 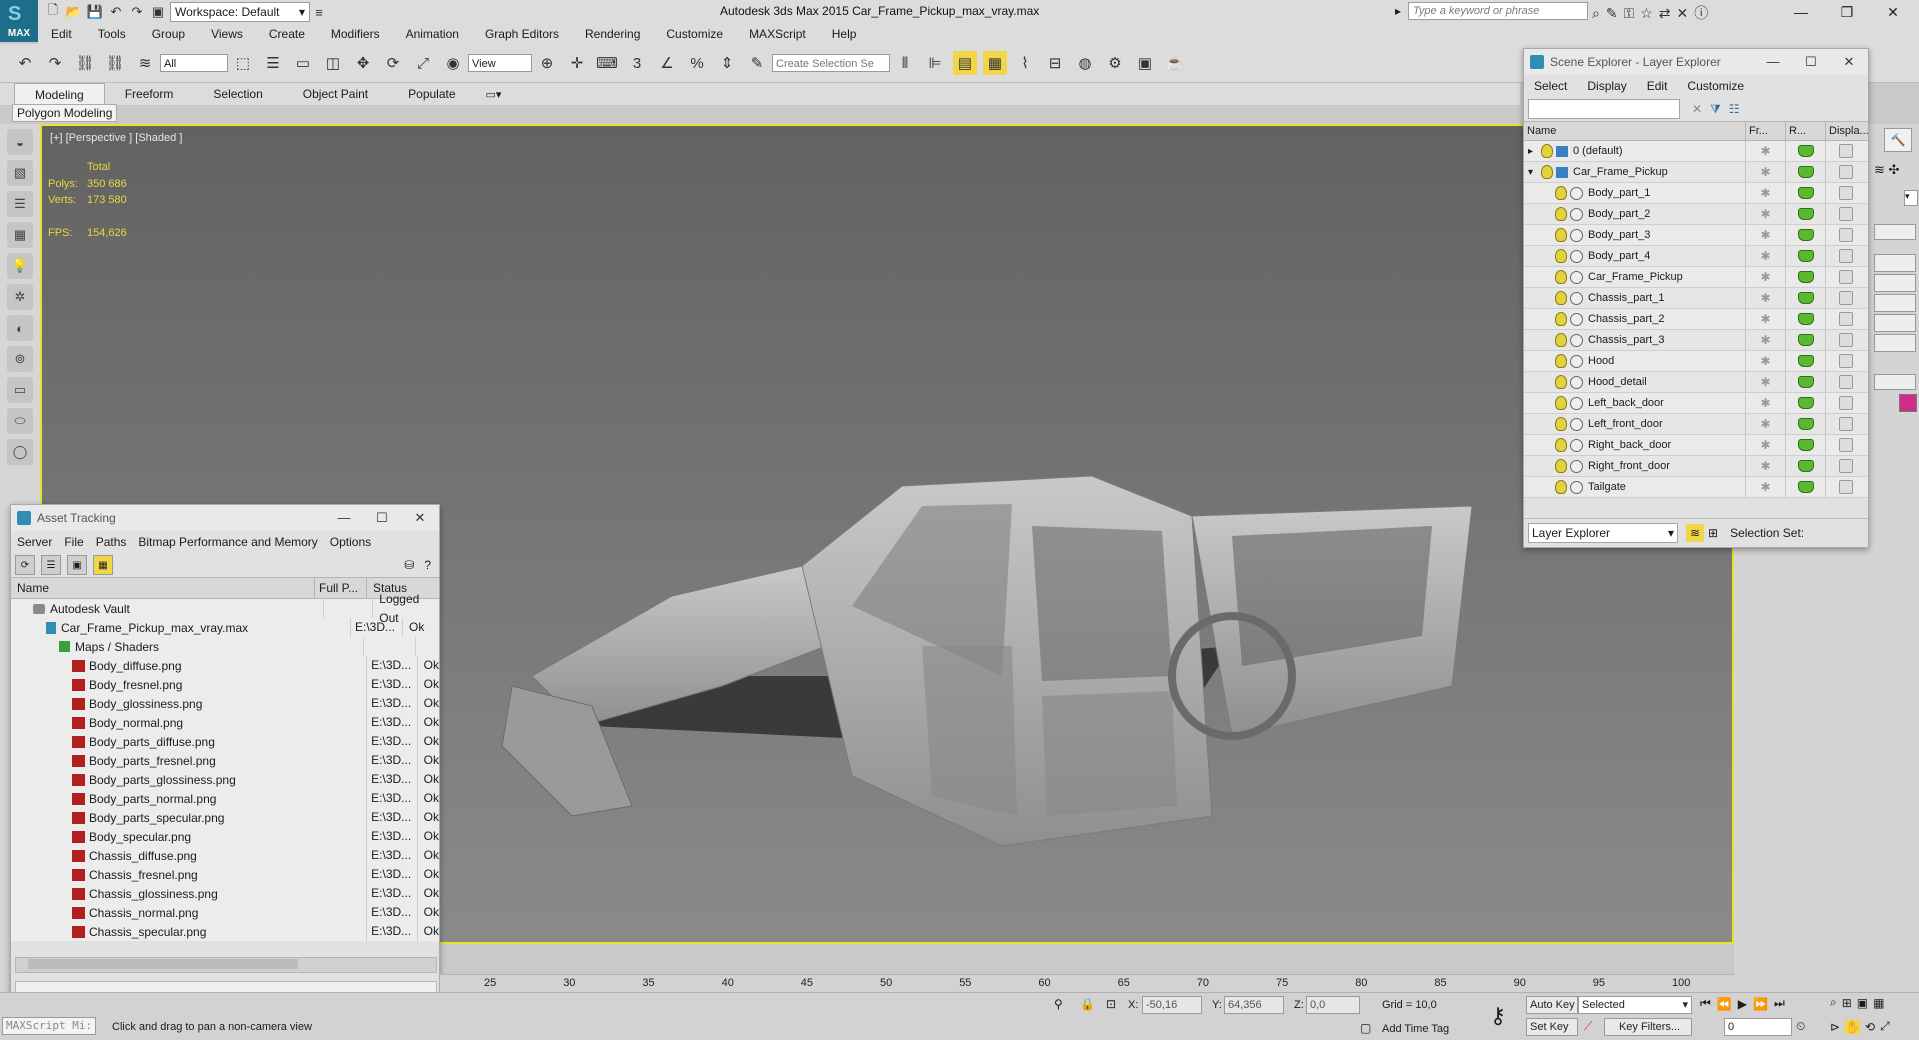 I want to click on menu-rendering: Rendering, so click(x=612, y=34).